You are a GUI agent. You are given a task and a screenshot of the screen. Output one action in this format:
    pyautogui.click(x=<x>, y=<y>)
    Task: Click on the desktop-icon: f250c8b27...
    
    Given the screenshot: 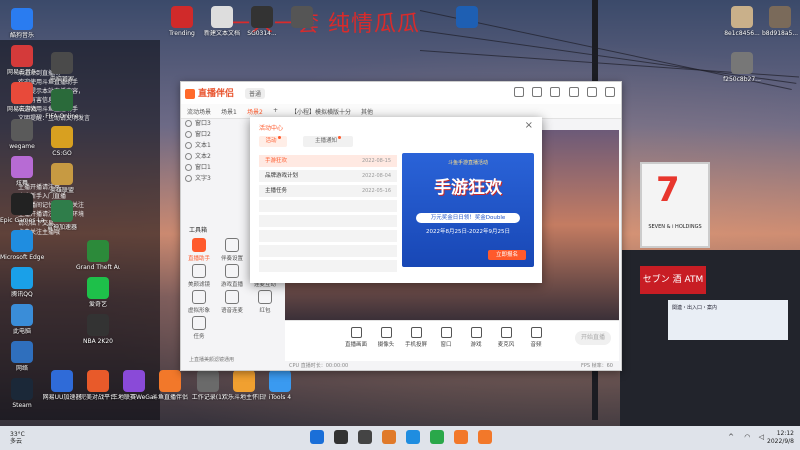 What is the action you would take?
    pyautogui.click(x=742, y=67)
    